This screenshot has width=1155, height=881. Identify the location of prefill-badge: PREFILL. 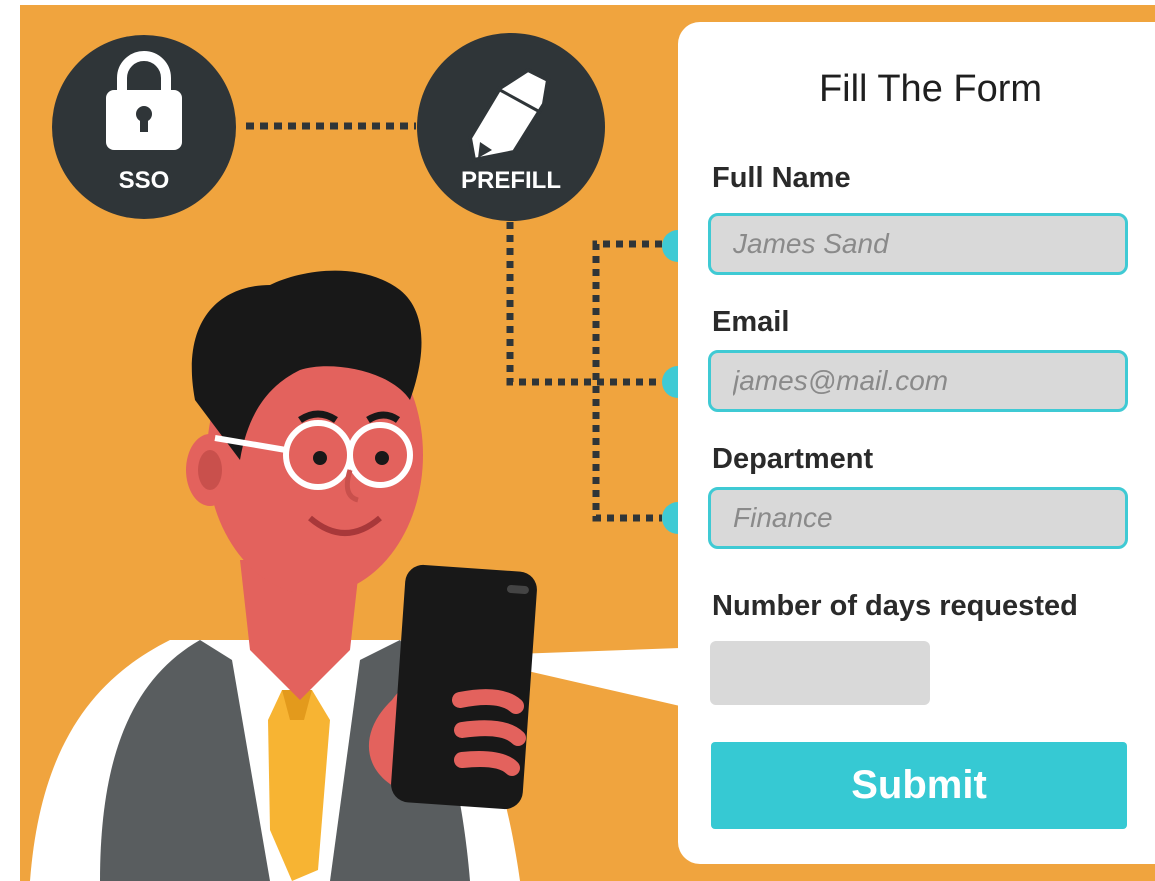
(511, 127).